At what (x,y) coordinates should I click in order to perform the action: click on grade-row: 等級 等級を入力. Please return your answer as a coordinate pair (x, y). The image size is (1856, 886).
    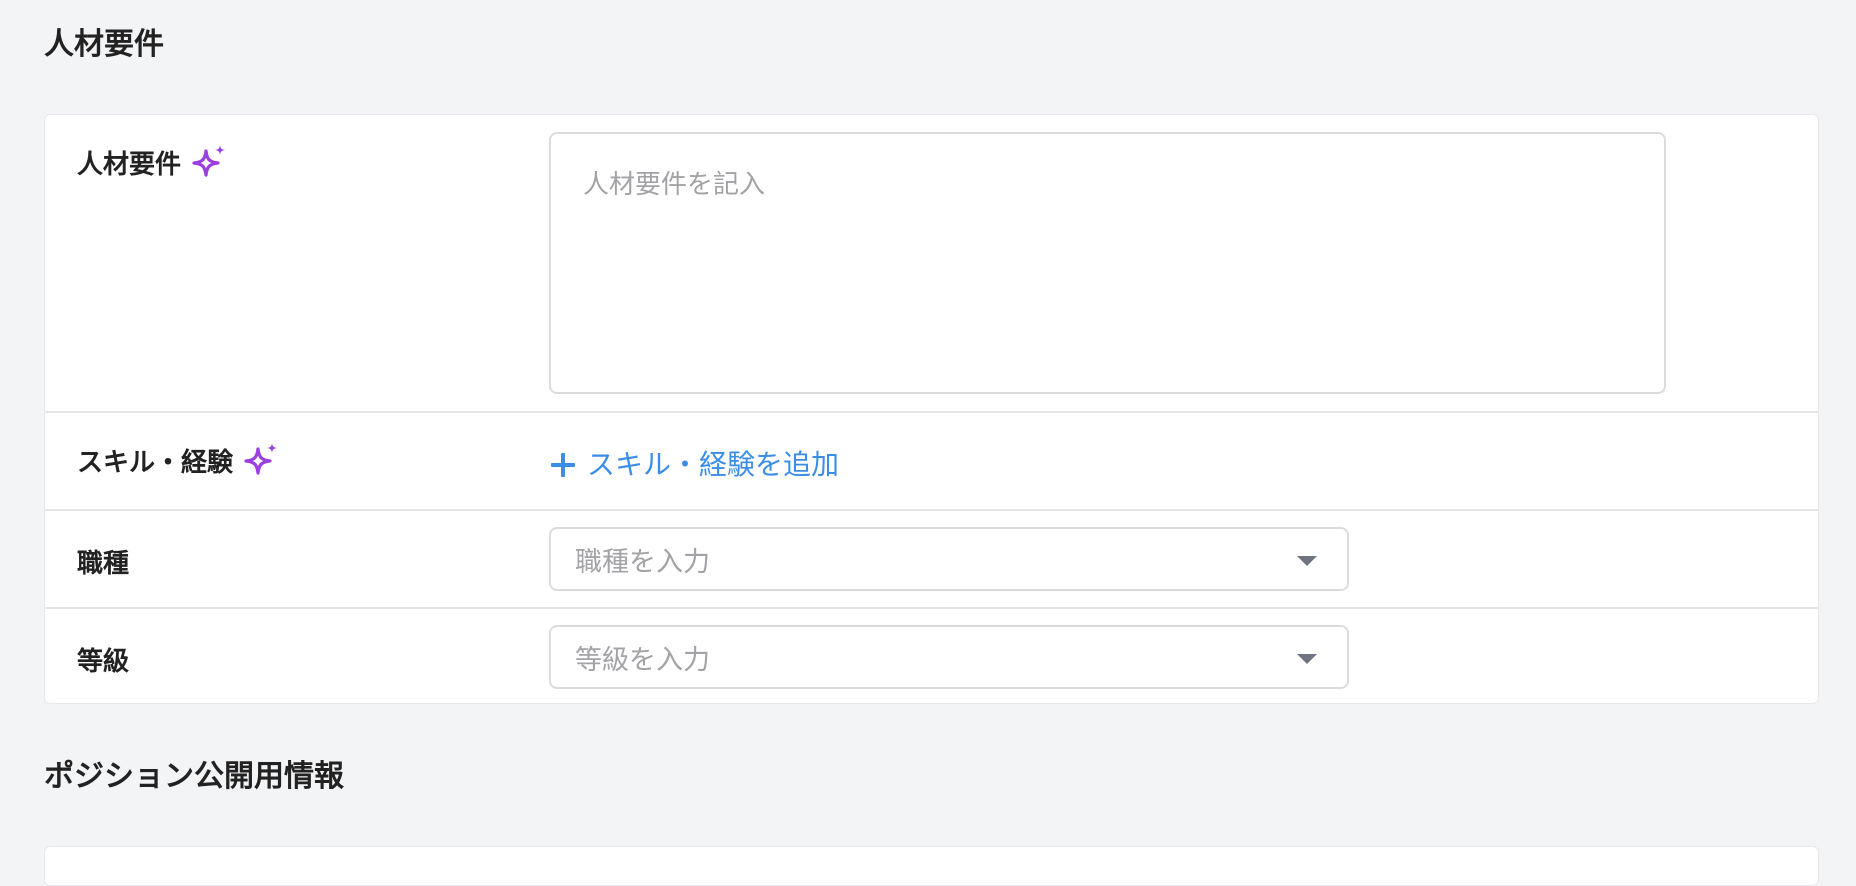
    Looking at the image, I should click on (931, 655).